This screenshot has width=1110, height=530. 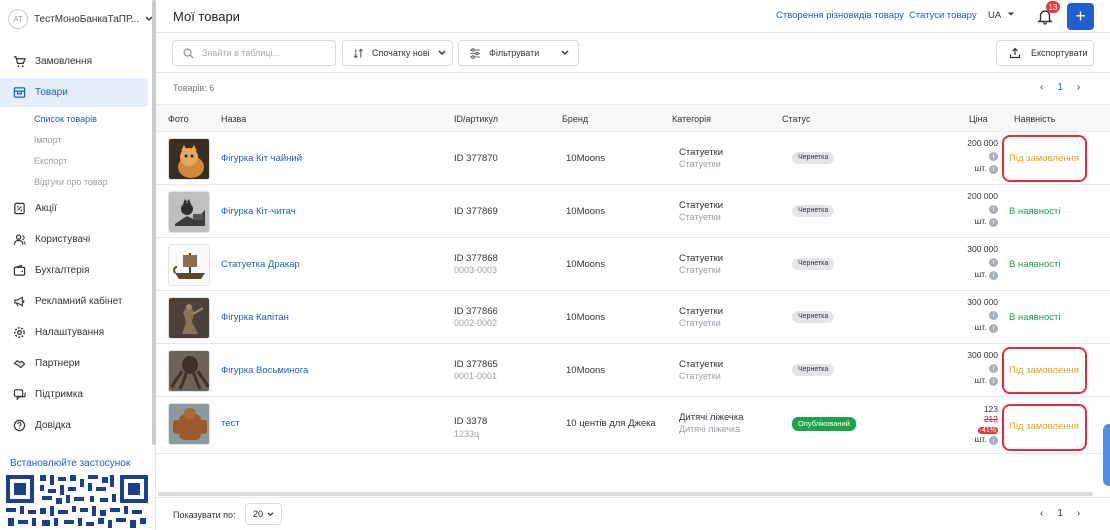 What do you see at coordinates (262, 53) in the screenshot?
I see `search-input` at bounding box center [262, 53].